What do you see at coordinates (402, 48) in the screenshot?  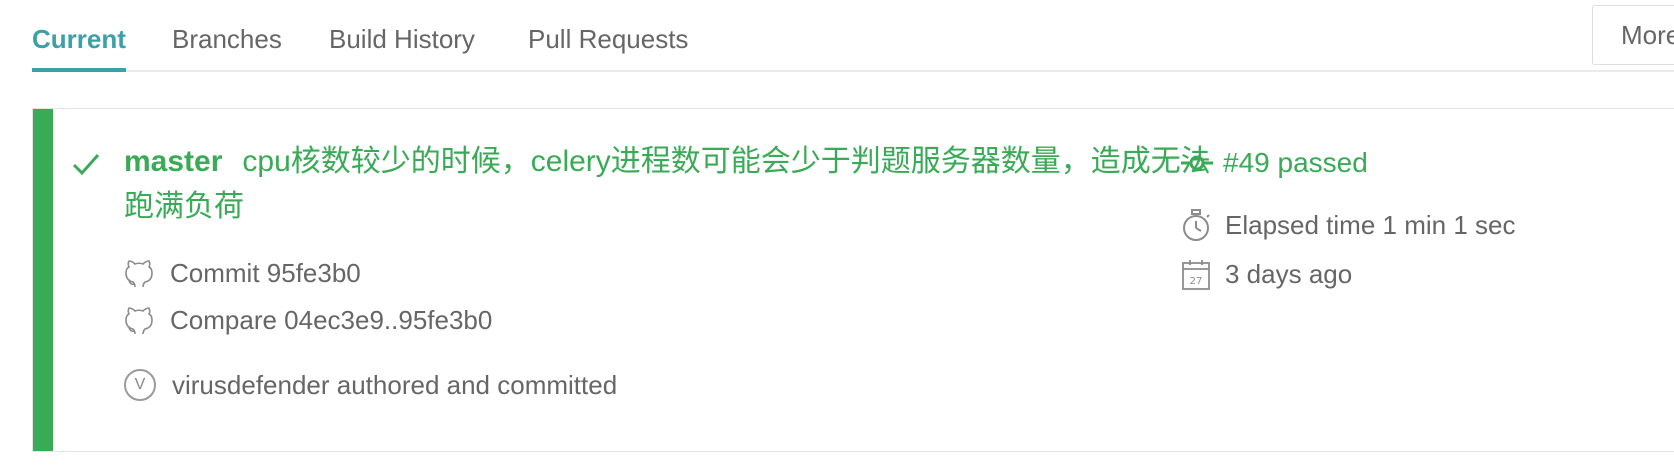 I see `tab-build-history: Build History` at bounding box center [402, 48].